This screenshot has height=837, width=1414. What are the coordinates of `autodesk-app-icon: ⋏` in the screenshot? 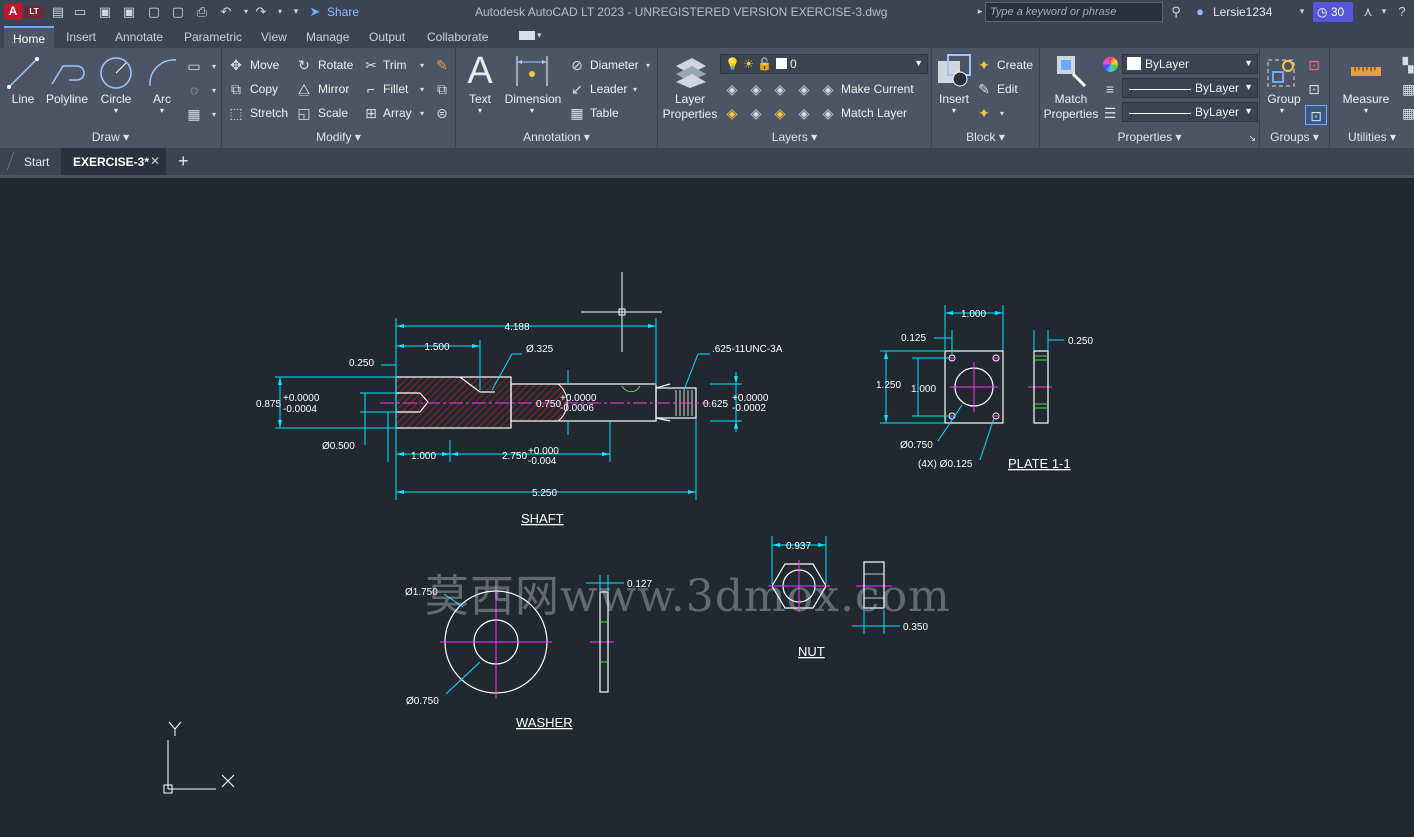 It's located at (1368, 11).